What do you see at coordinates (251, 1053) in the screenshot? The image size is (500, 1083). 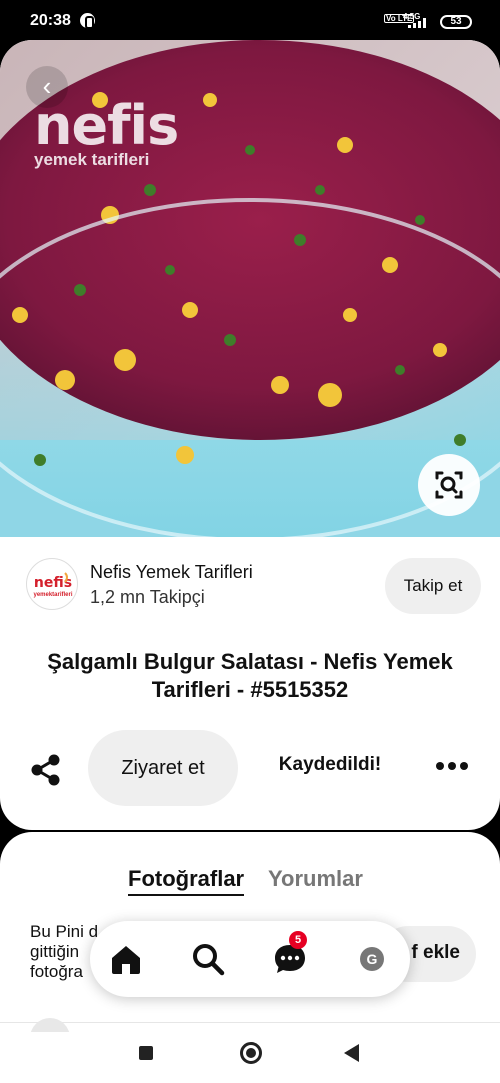 I see `system-home-button` at bounding box center [251, 1053].